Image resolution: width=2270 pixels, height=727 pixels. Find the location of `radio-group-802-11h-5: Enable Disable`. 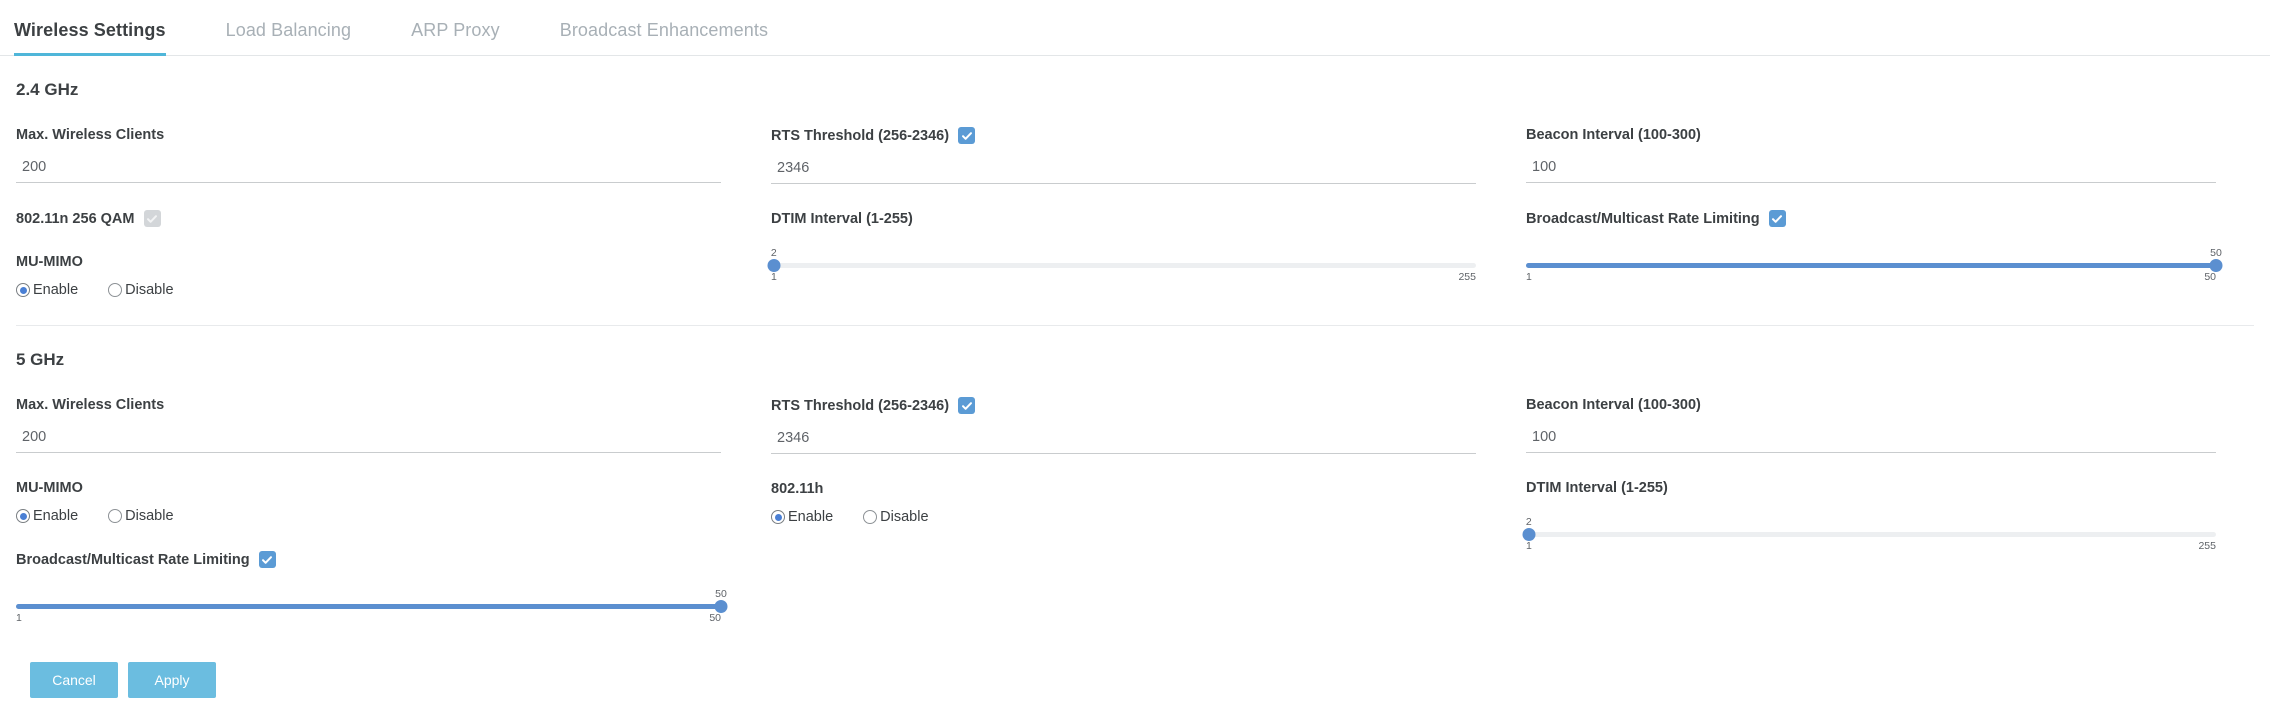

radio-group-802-11h-5: Enable Disable is located at coordinates (1123, 517).